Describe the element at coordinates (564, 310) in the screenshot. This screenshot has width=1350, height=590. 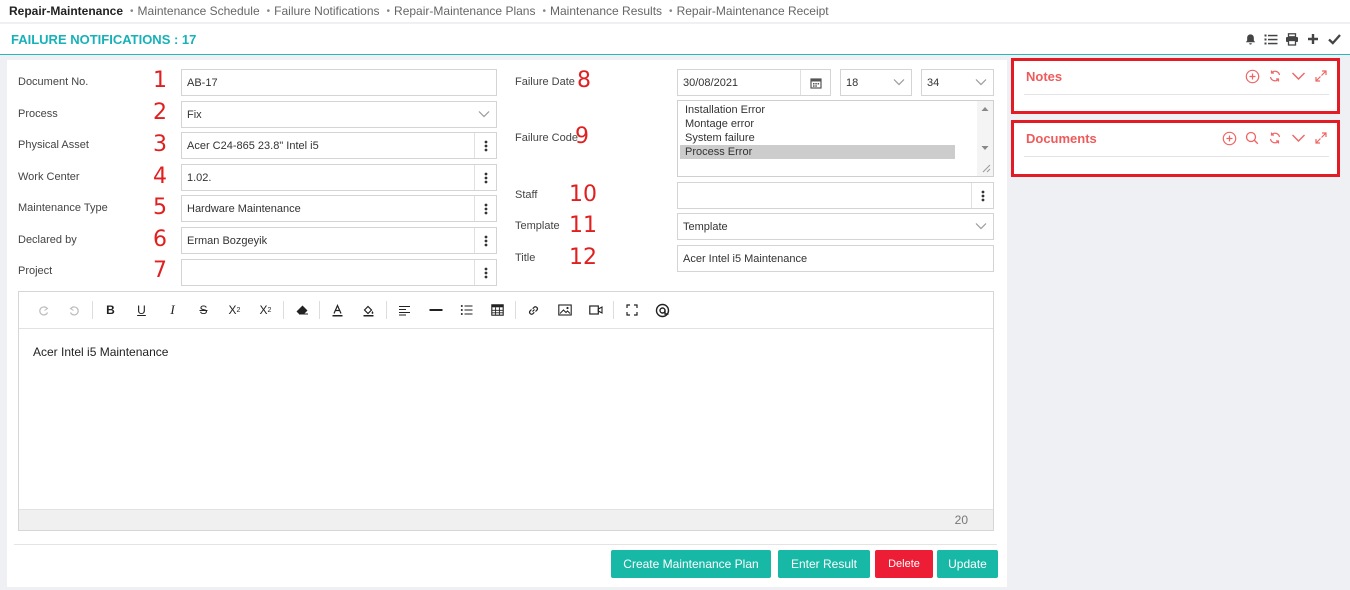
I see `image-icon` at that location.